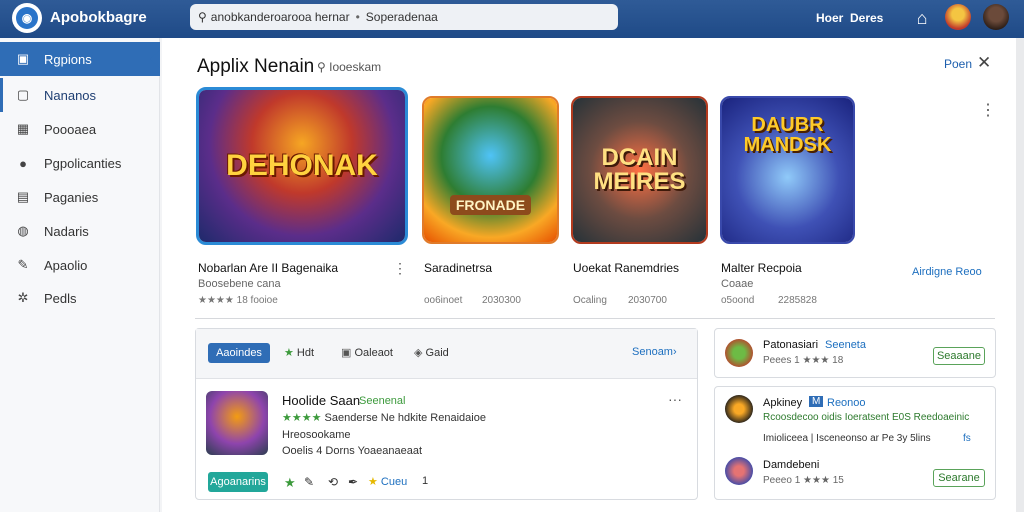  I want to click on featured-title: Hoolide Saan, so click(321, 400).